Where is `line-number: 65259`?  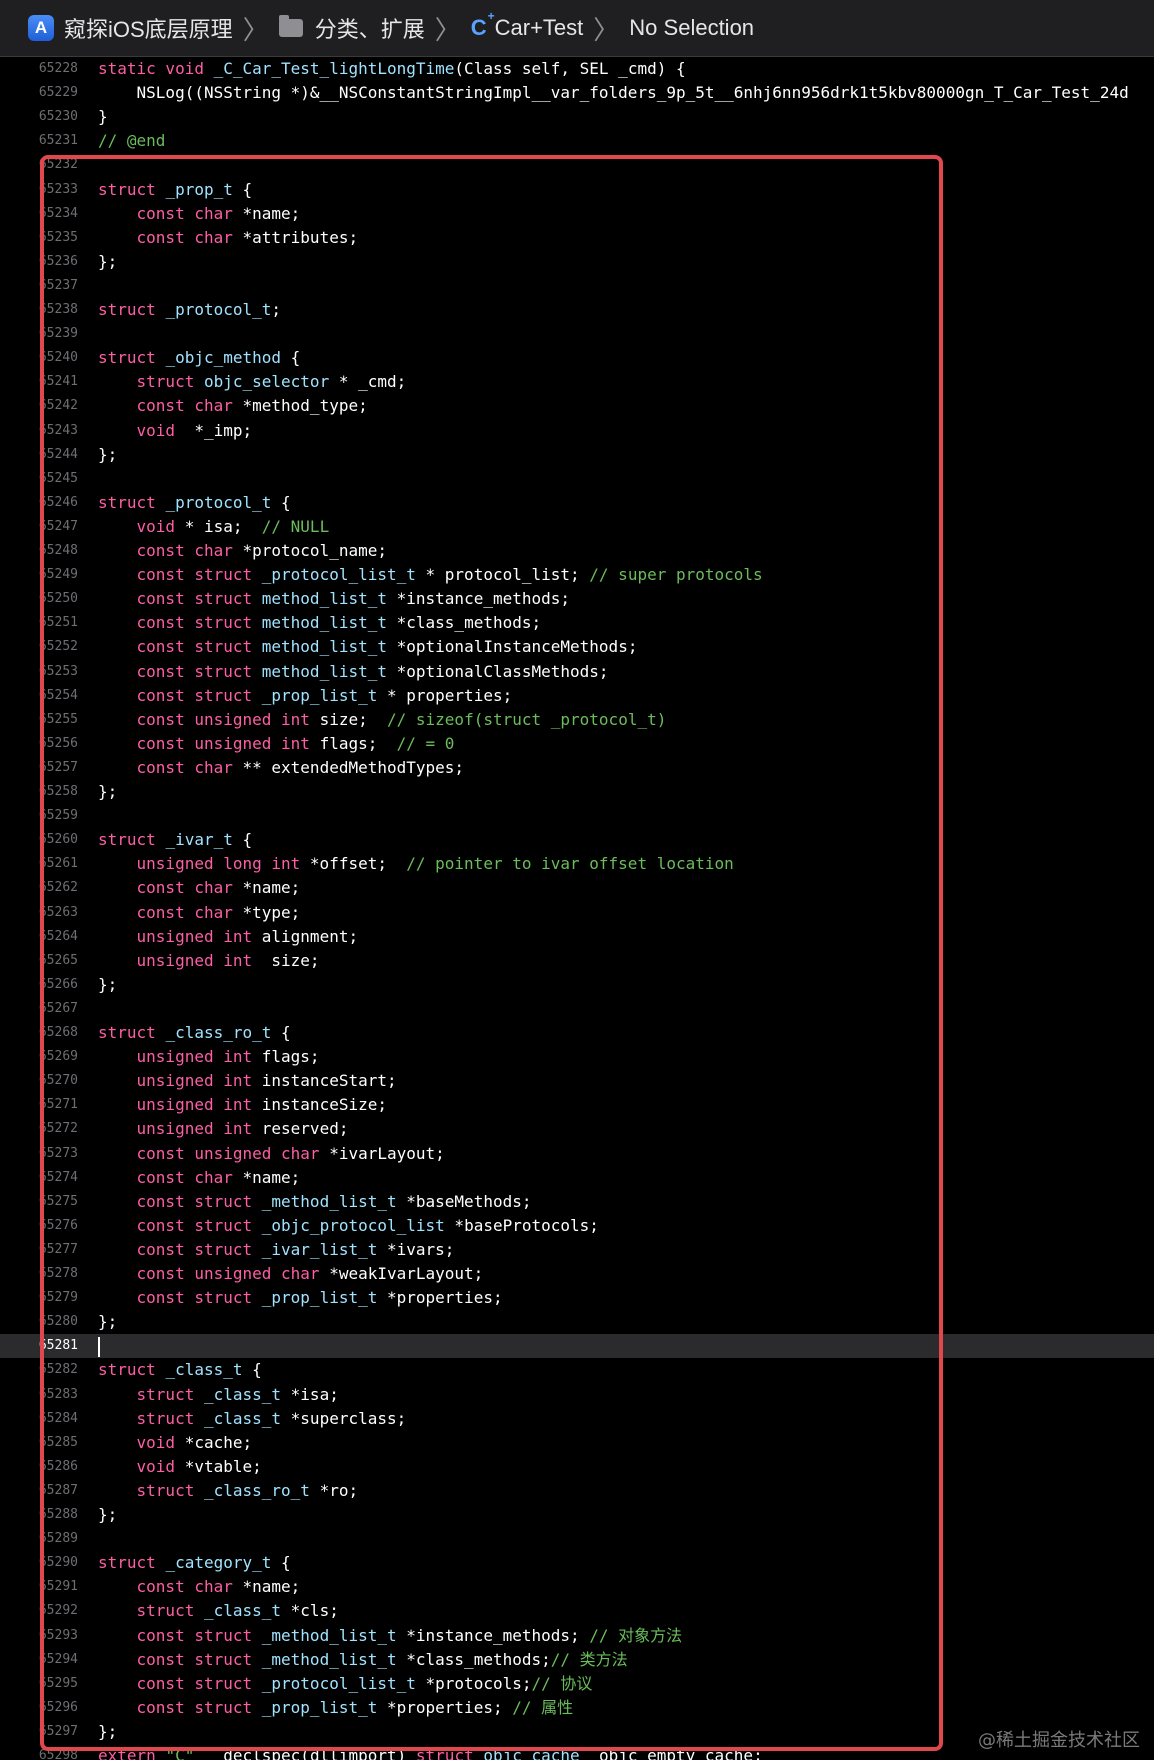
line-number: 65259 is located at coordinates (39, 816).